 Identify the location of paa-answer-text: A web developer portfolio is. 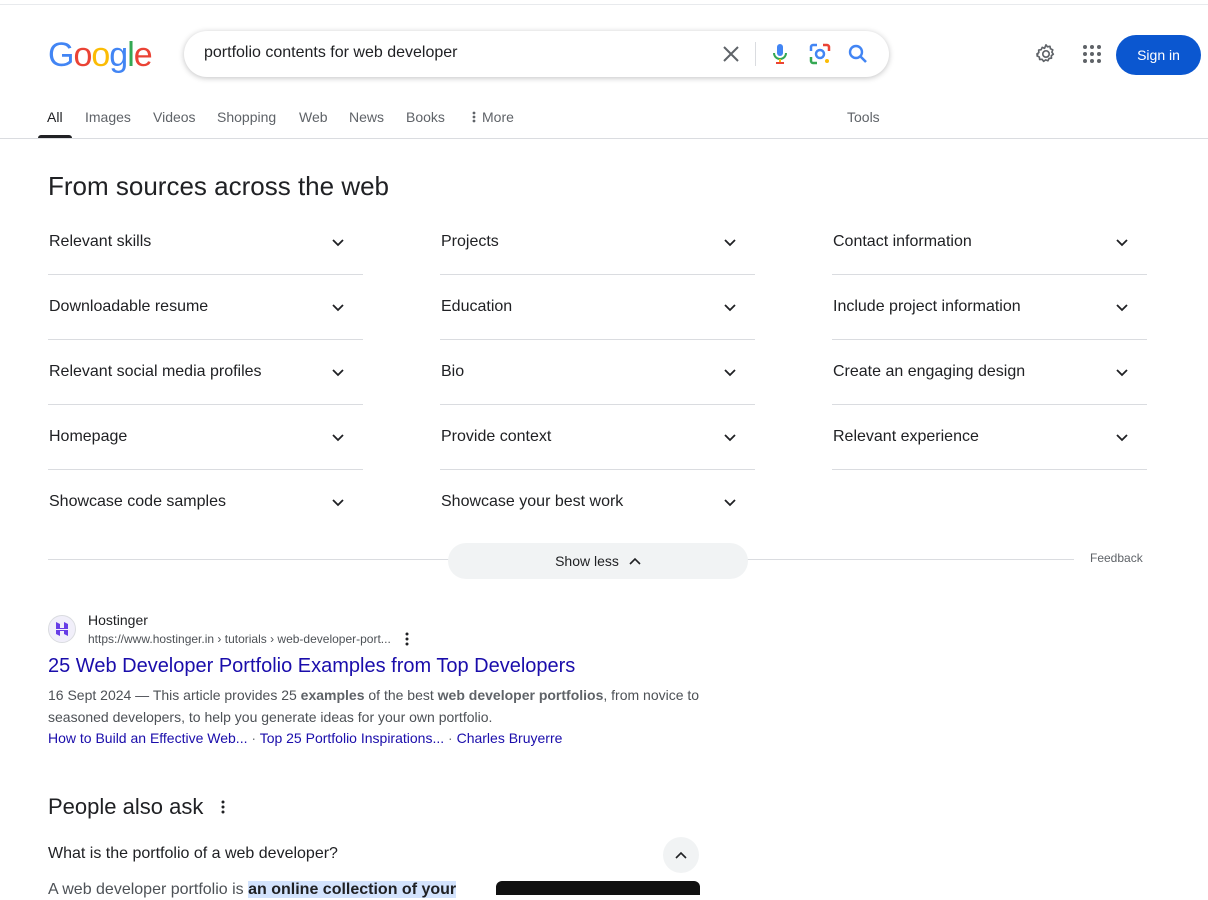
(148, 889).